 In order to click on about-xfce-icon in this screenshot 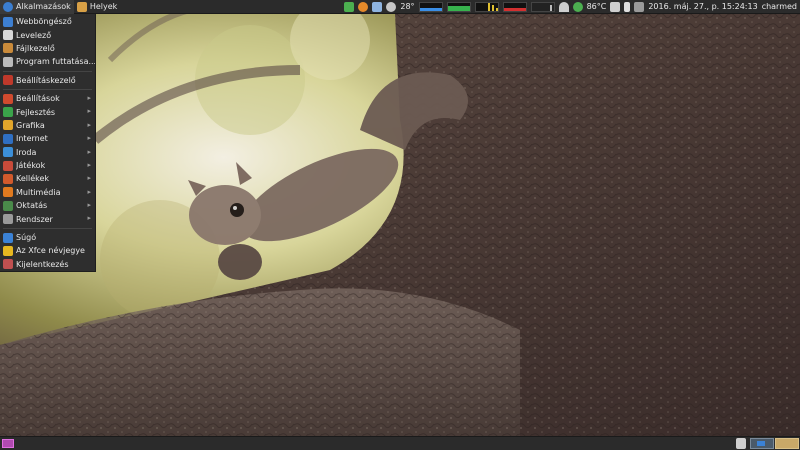, I will do `click(8, 250)`.